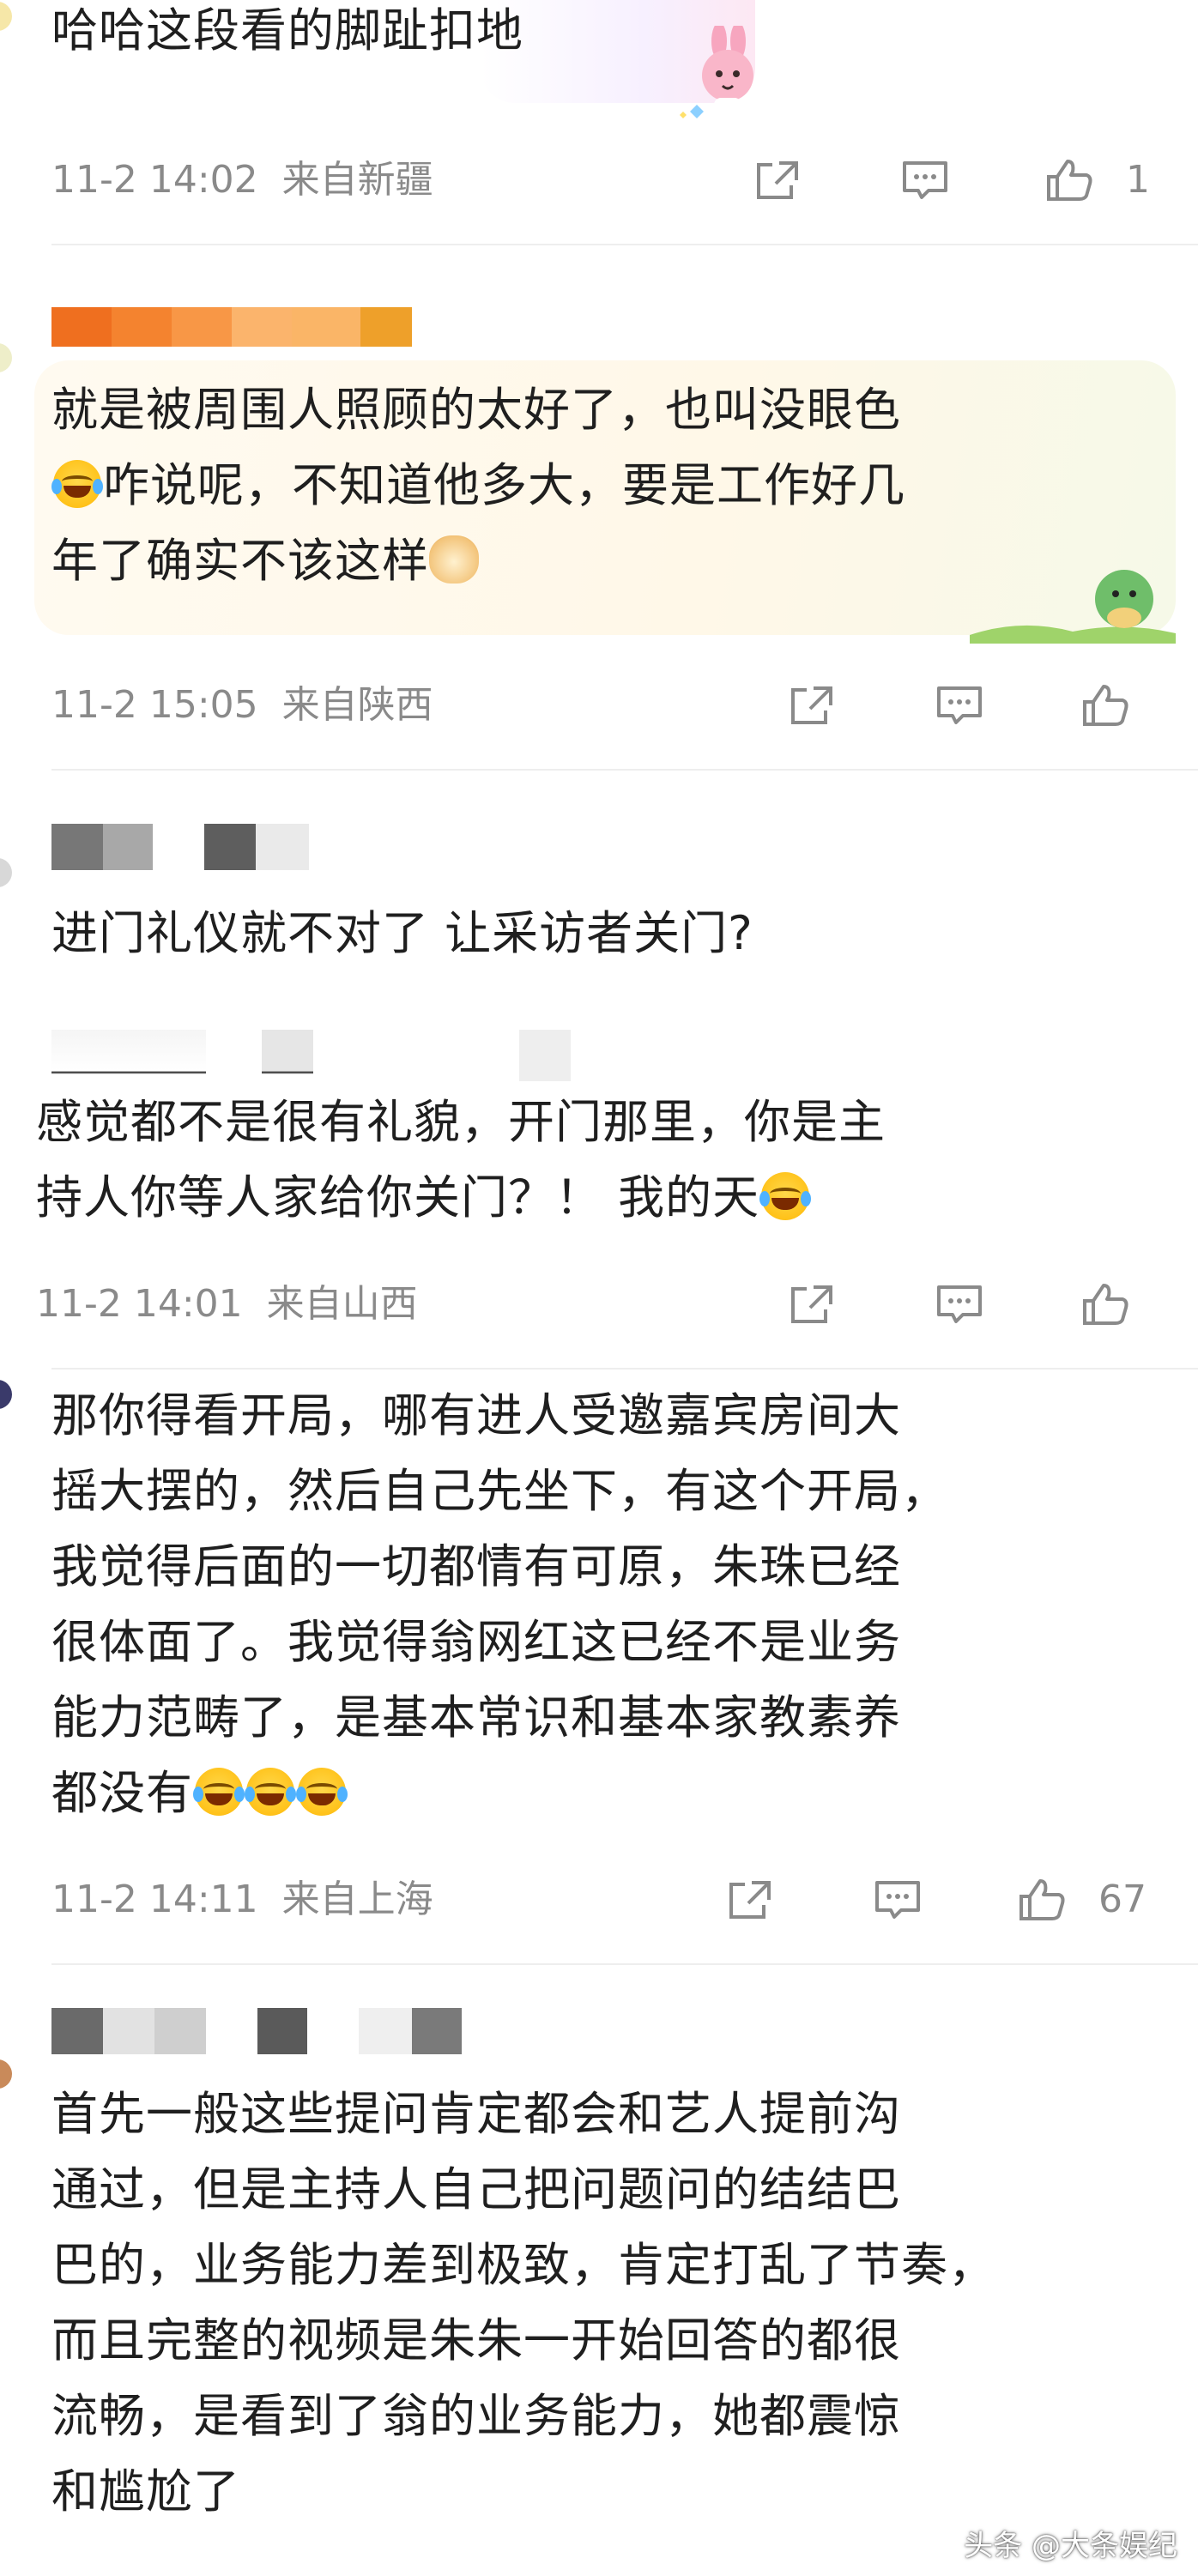 The image size is (1198, 2576). Describe the element at coordinates (605, 561) in the screenshot. I see `comment-text-line: 年了确实不该这样` at that location.